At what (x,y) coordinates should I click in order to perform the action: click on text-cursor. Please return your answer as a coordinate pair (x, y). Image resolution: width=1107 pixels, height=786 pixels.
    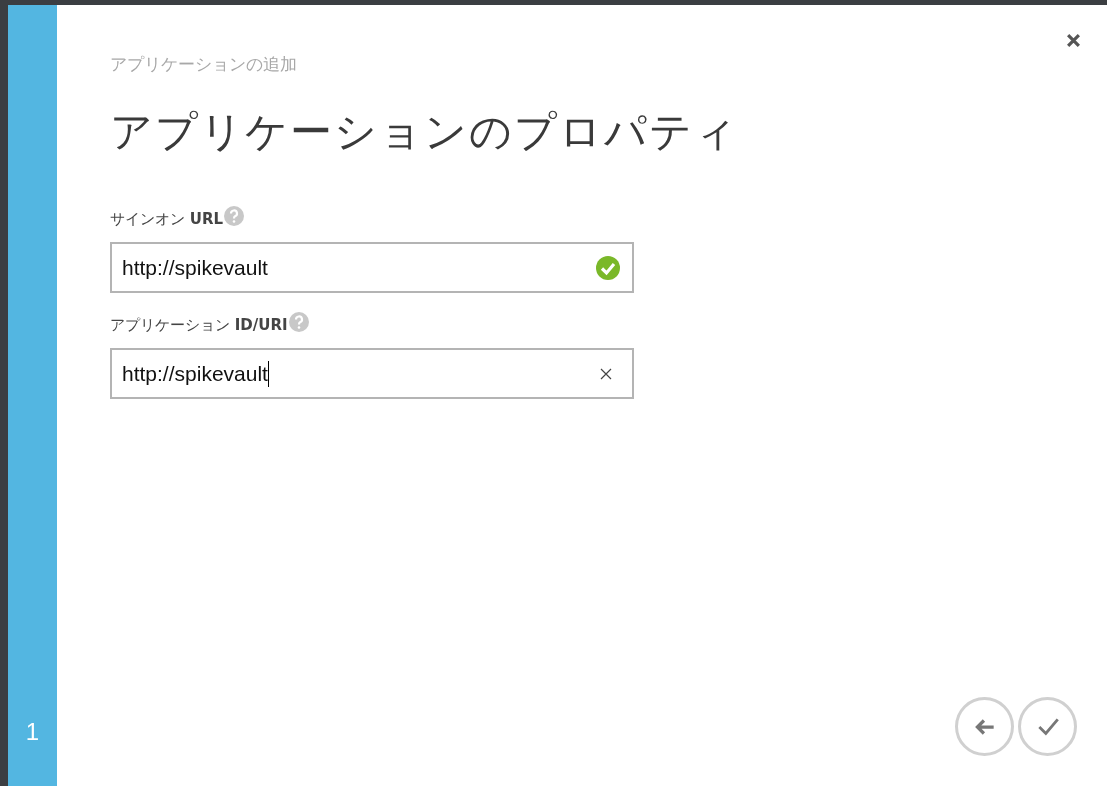
    Looking at the image, I should click on (268, 373).